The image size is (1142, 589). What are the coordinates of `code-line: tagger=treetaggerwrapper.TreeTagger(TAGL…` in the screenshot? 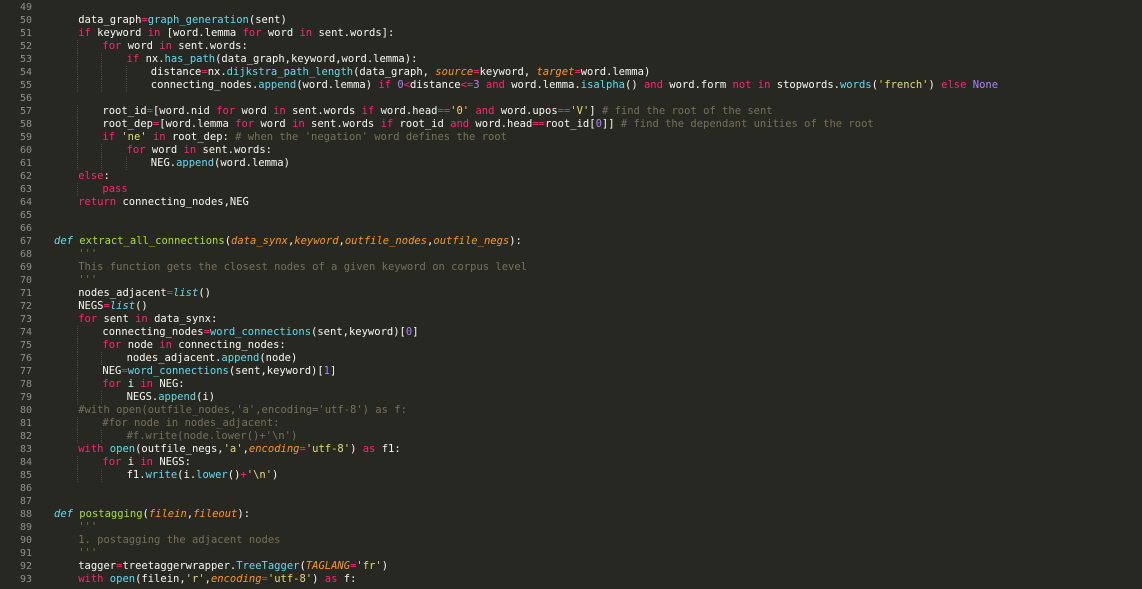 It's located at (233, 566).